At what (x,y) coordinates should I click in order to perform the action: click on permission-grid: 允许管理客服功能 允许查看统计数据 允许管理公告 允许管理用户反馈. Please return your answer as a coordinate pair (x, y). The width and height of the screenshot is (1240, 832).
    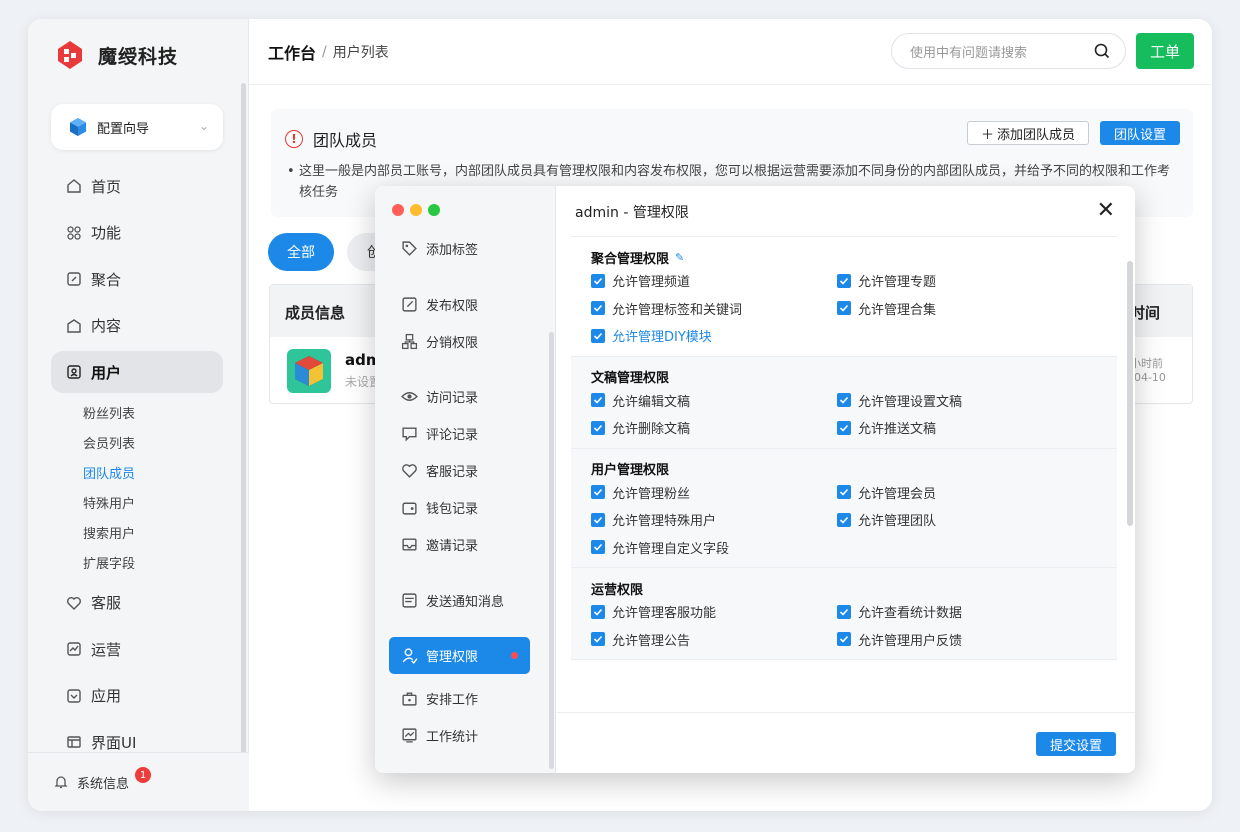
    Looking at the image, I should click on (854, 628).